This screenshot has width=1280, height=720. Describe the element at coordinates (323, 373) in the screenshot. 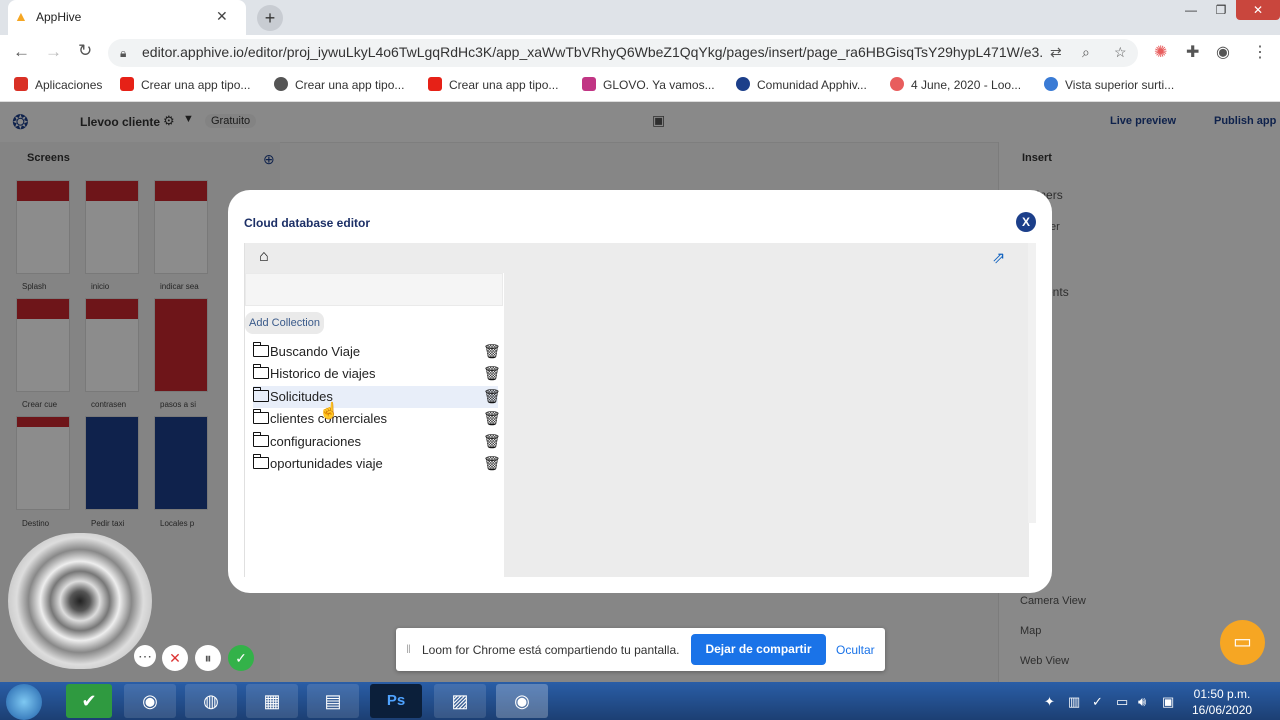

I see `collection-name: Historico de viajes` at that location.